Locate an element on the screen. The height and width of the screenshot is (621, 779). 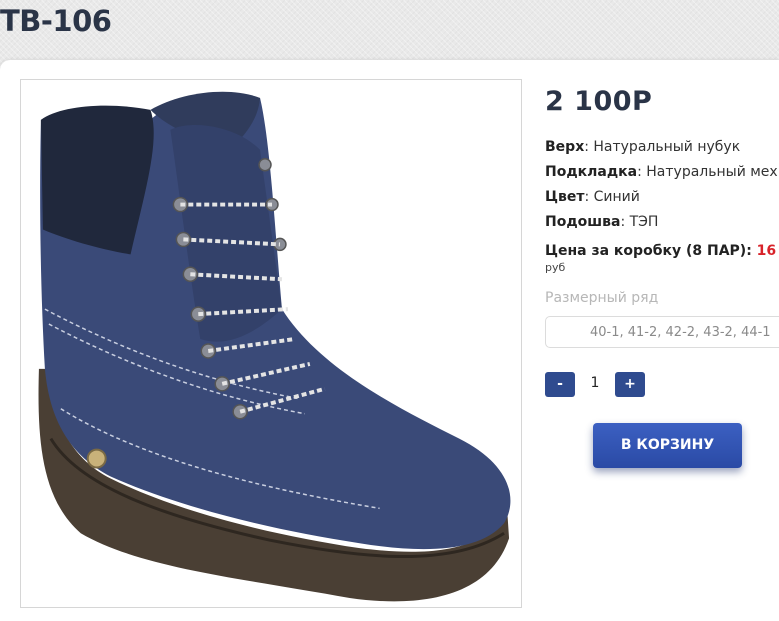
box-price: Цена за коробку (8 ПАР): 16 800 is located at coordinates (662, 251).